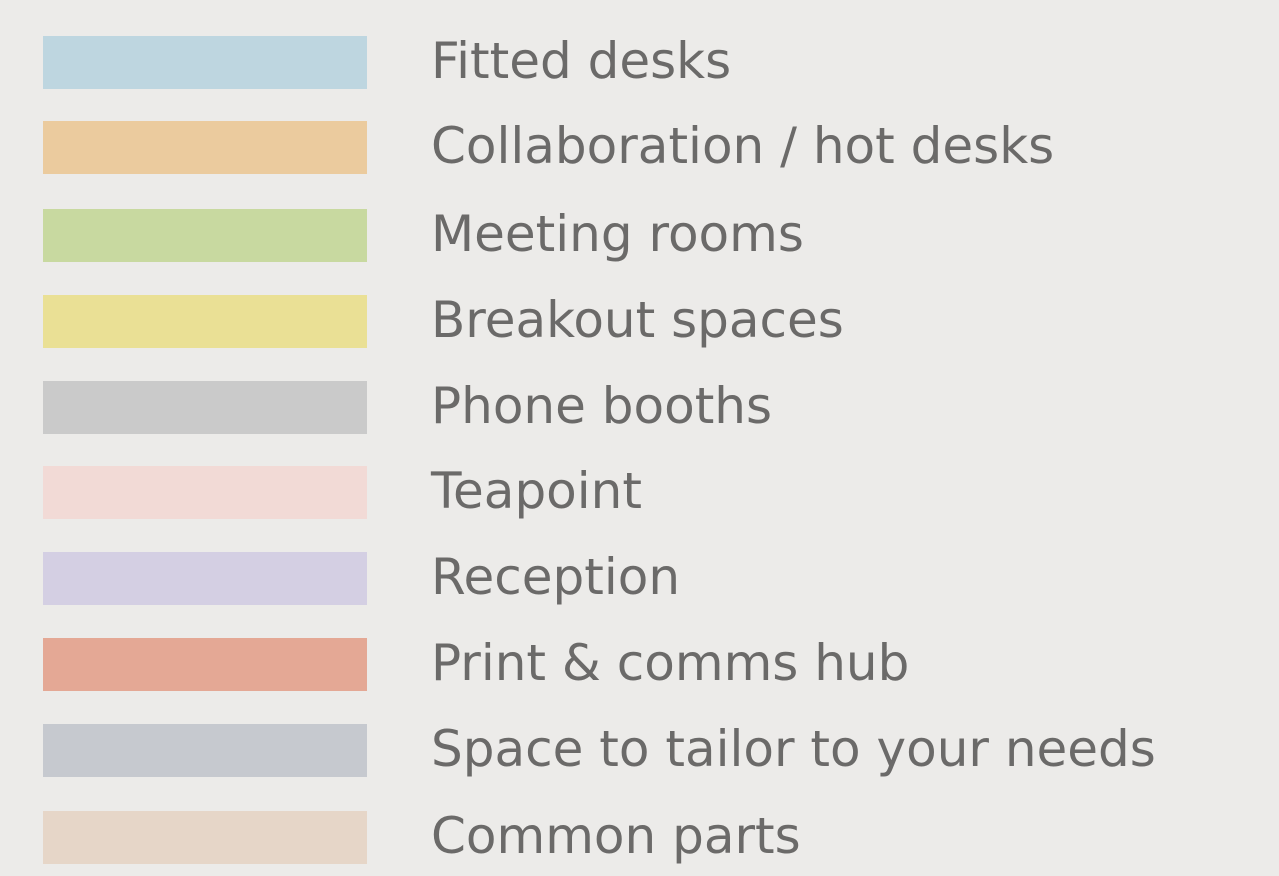  I want to click on swatch-common-parts, so click(205, 837).